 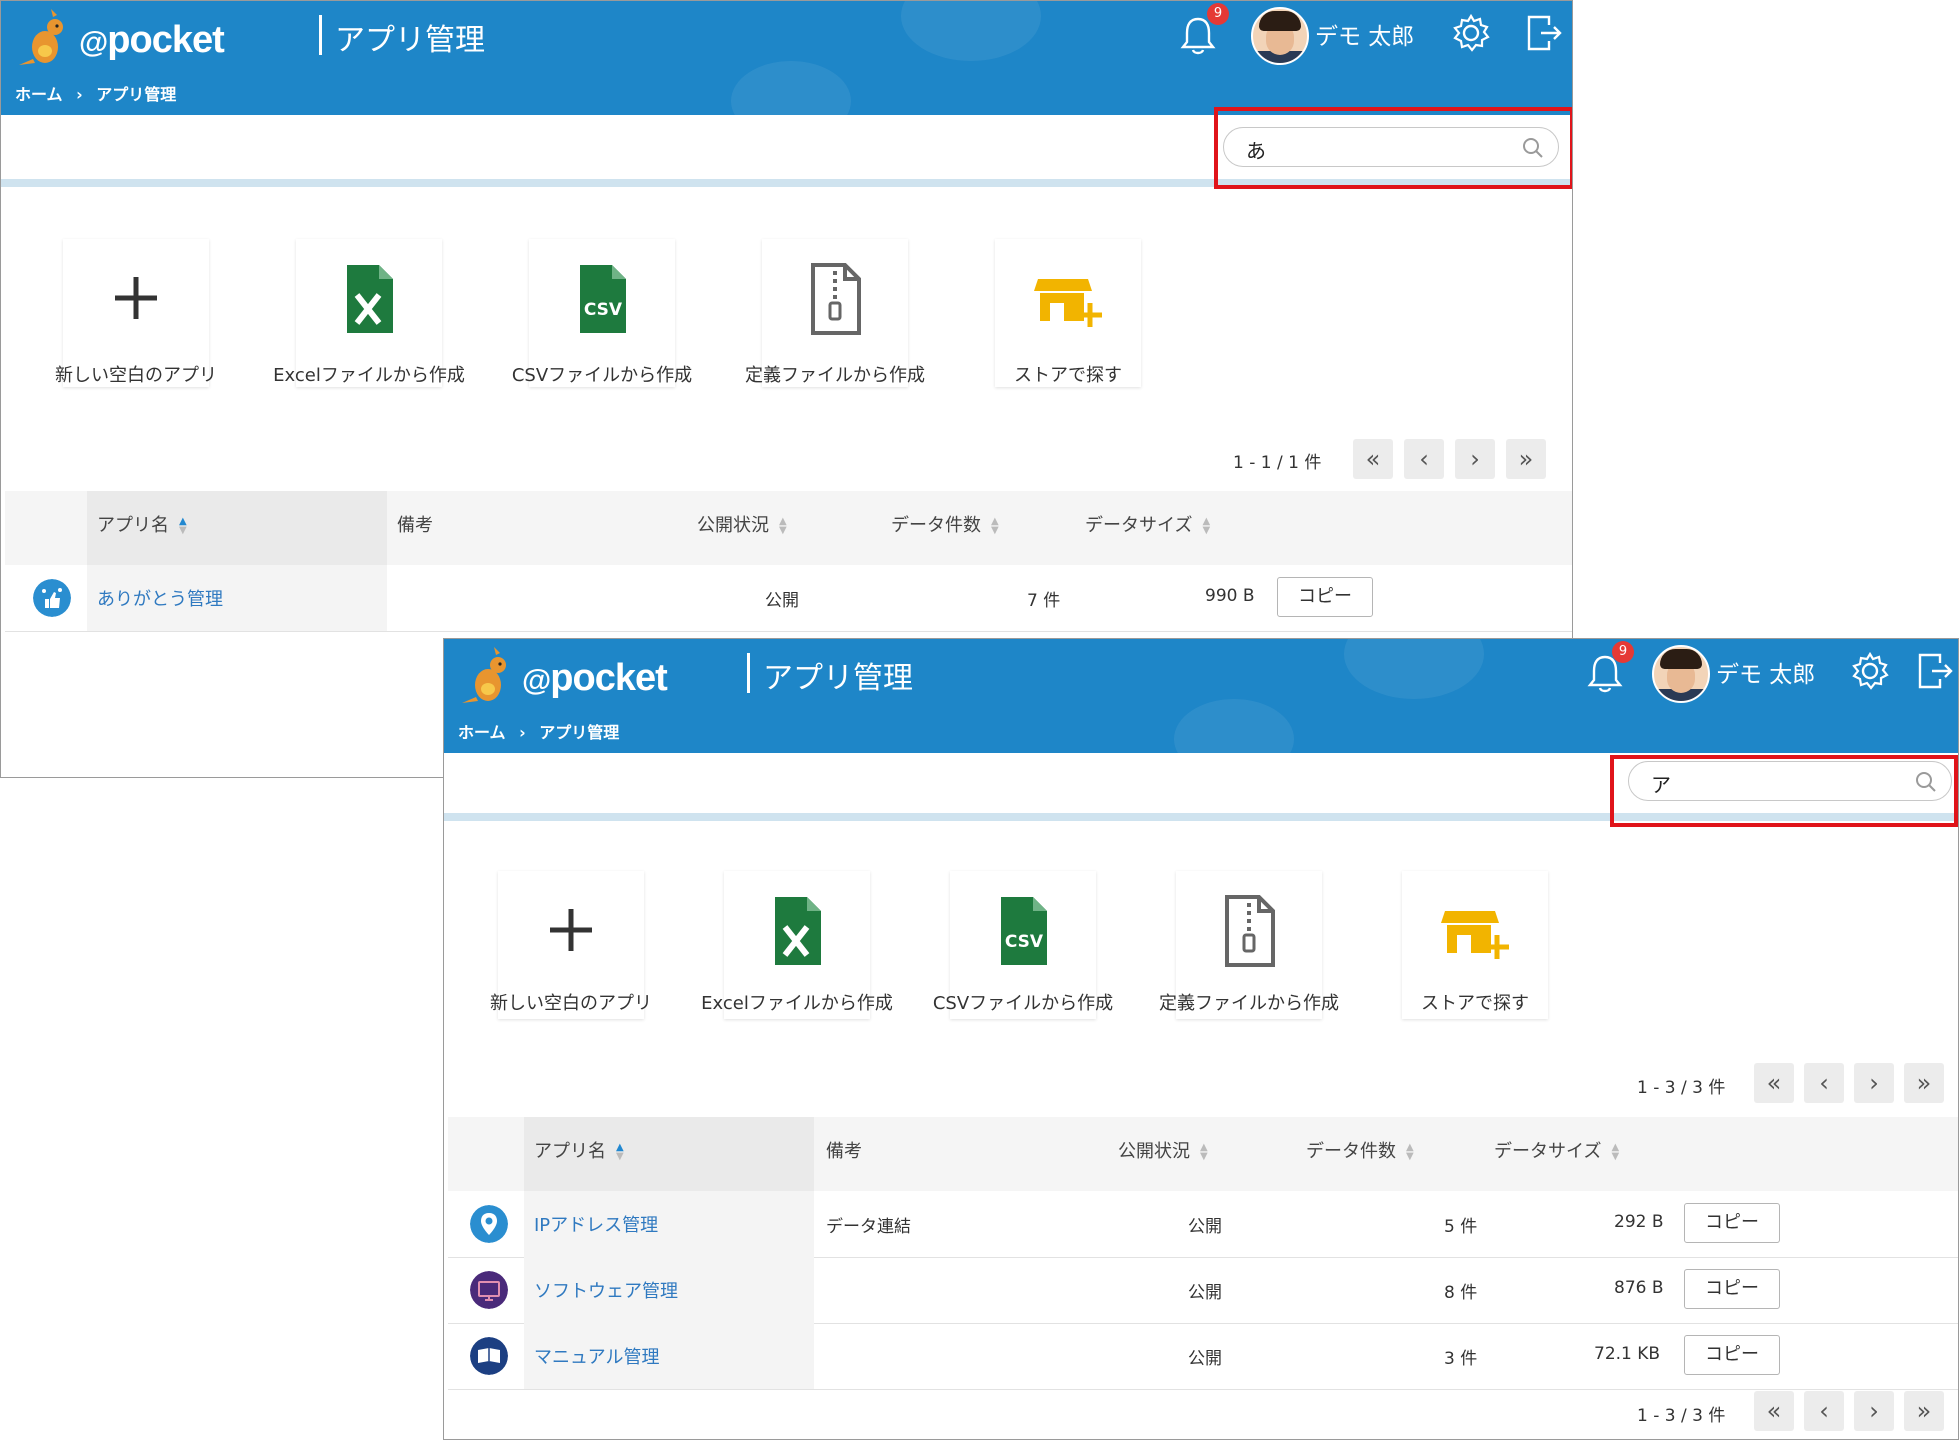 I want to click on app-size: 292 B, so click(x=1639, y=1222).